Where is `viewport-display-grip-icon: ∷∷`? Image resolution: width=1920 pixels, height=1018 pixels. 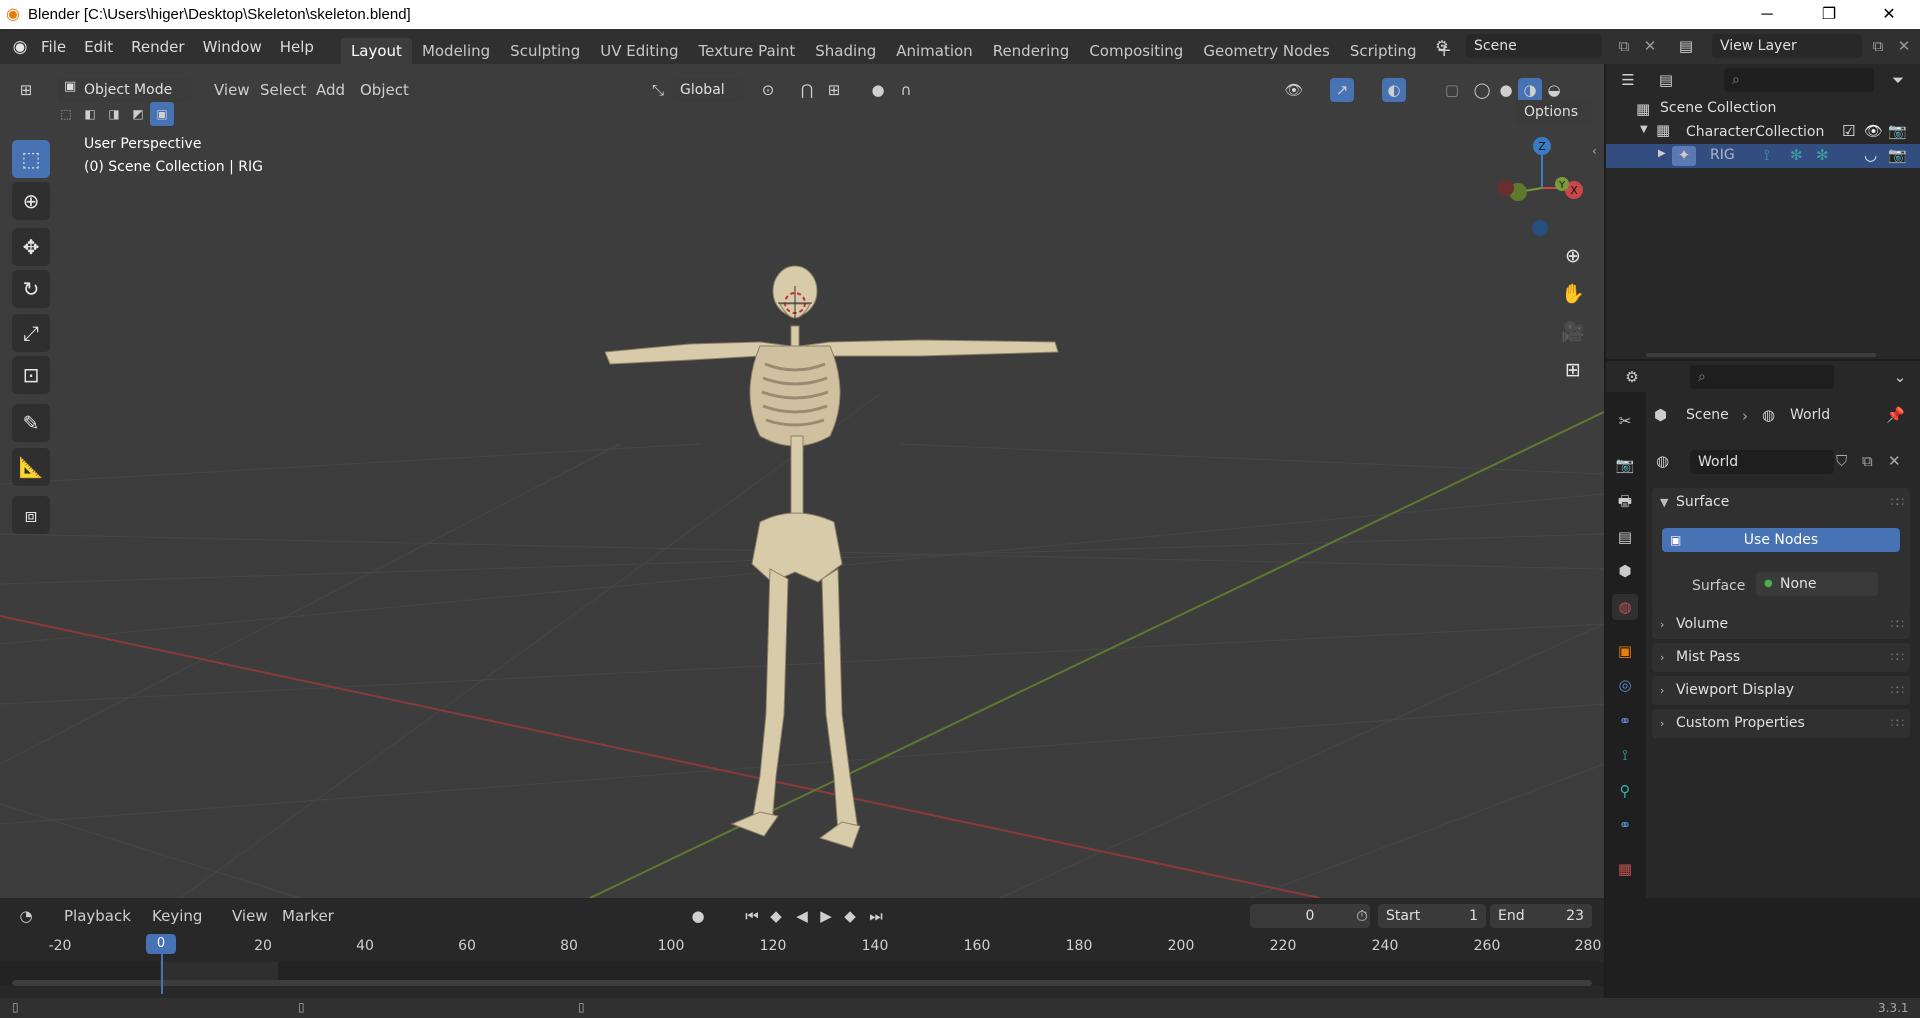
viewport-display-grip-icon: ∷∷ is located at coordinates (1897, 690).